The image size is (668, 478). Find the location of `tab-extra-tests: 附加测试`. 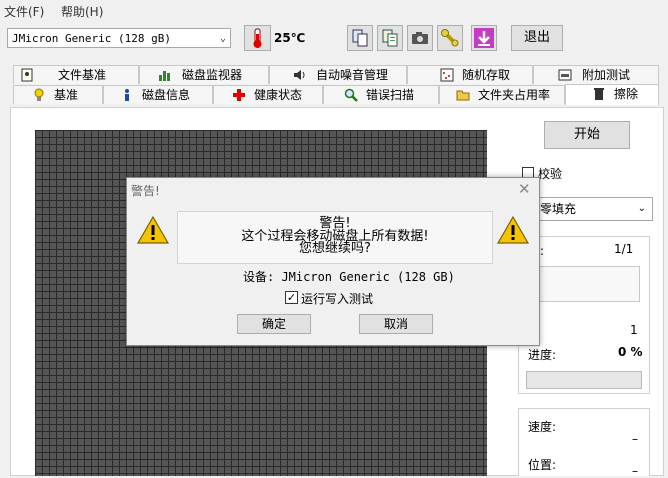

tab-extra-tests: 附加测试 is located at coordinates (596, 74).